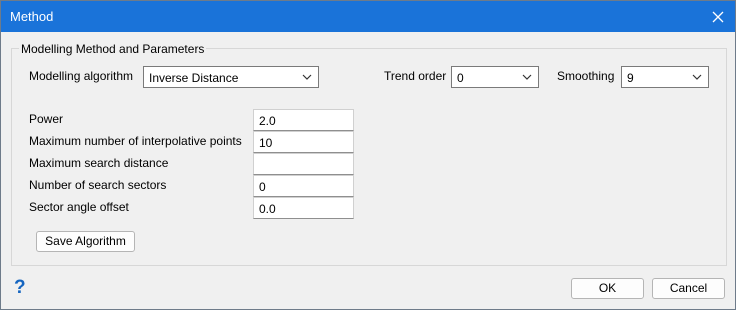 This screenshot has height=310, width=736. Describe the element at coordinates (113, 49) in the screenshot. I see `group-title: Modelling Method and Parameters` at that location.